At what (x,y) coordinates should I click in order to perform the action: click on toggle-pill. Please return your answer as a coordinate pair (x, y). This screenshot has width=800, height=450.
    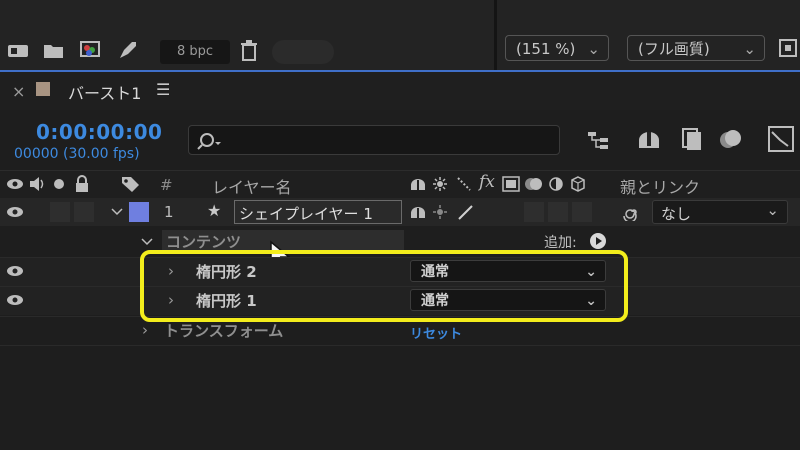
    Looking at the image, I should click on (303, 52).